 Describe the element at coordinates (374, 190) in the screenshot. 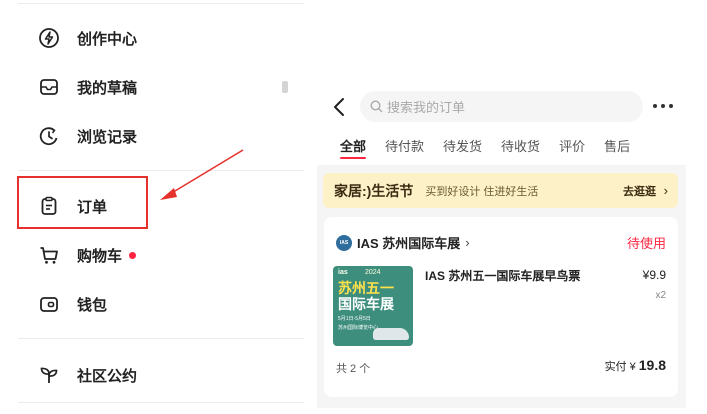

I see `banner-title: 家居:)生活节` at that location.